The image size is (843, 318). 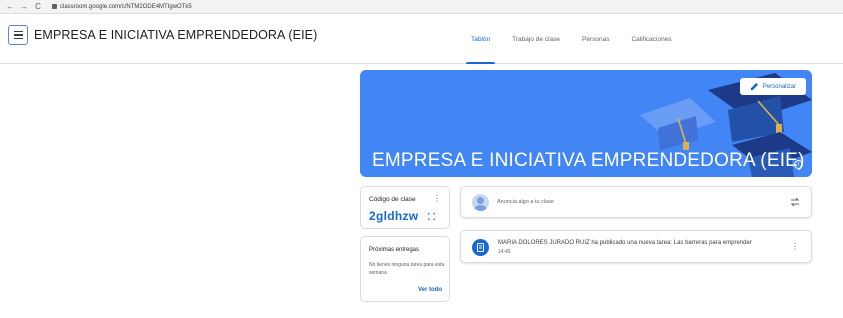 I want to click on class-code-value: 2gldhzw, so click(x=394, y=216).